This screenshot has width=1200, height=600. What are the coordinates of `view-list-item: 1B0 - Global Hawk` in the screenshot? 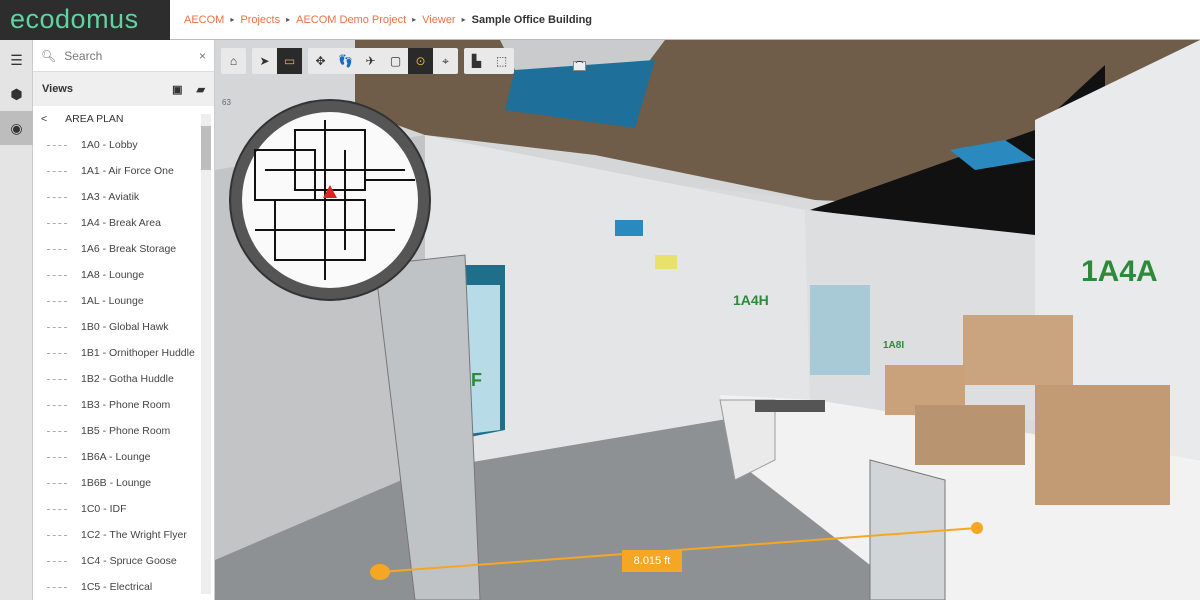 It's located at (123, 327).